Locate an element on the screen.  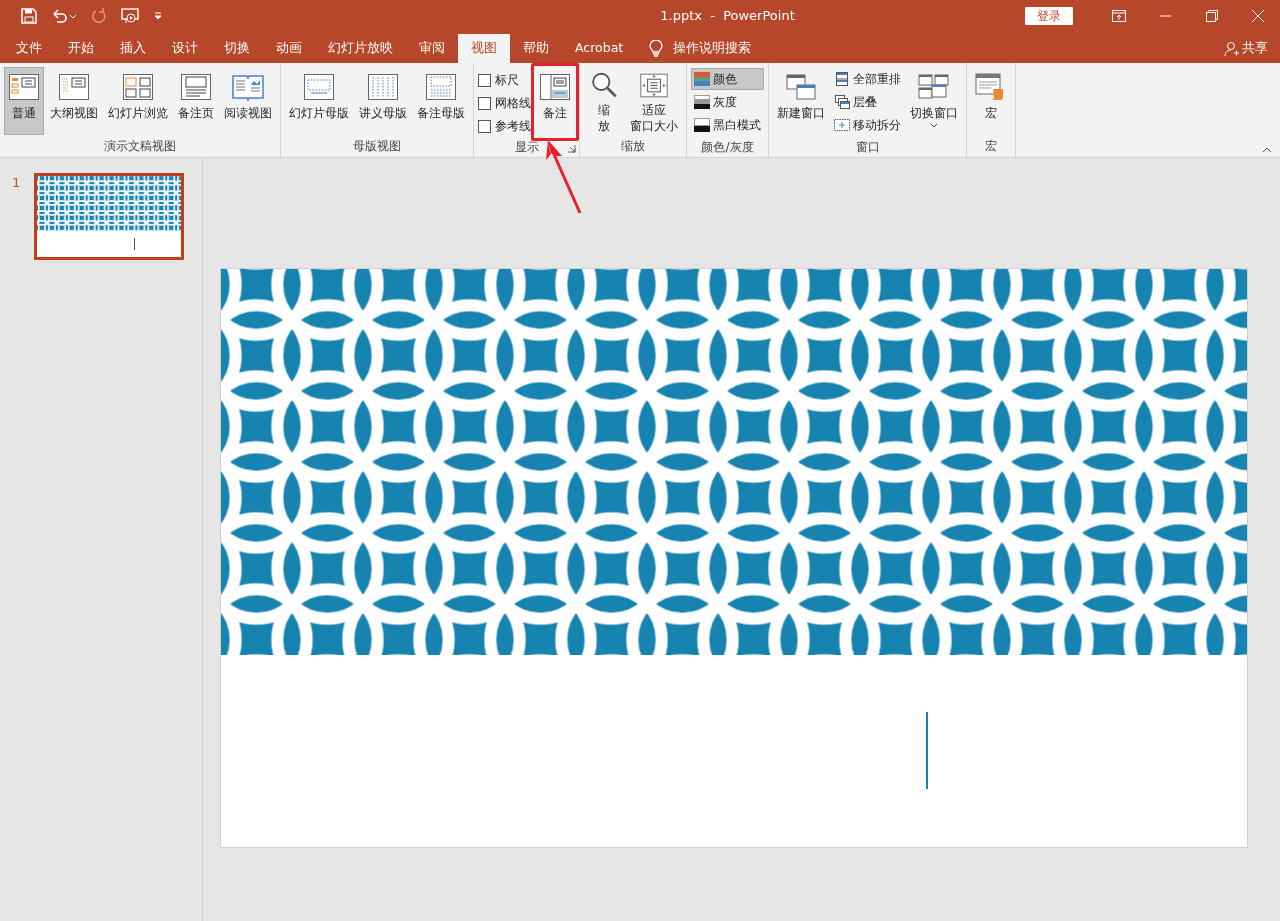
group-label: 显示 is located at coordinates (526, 147).